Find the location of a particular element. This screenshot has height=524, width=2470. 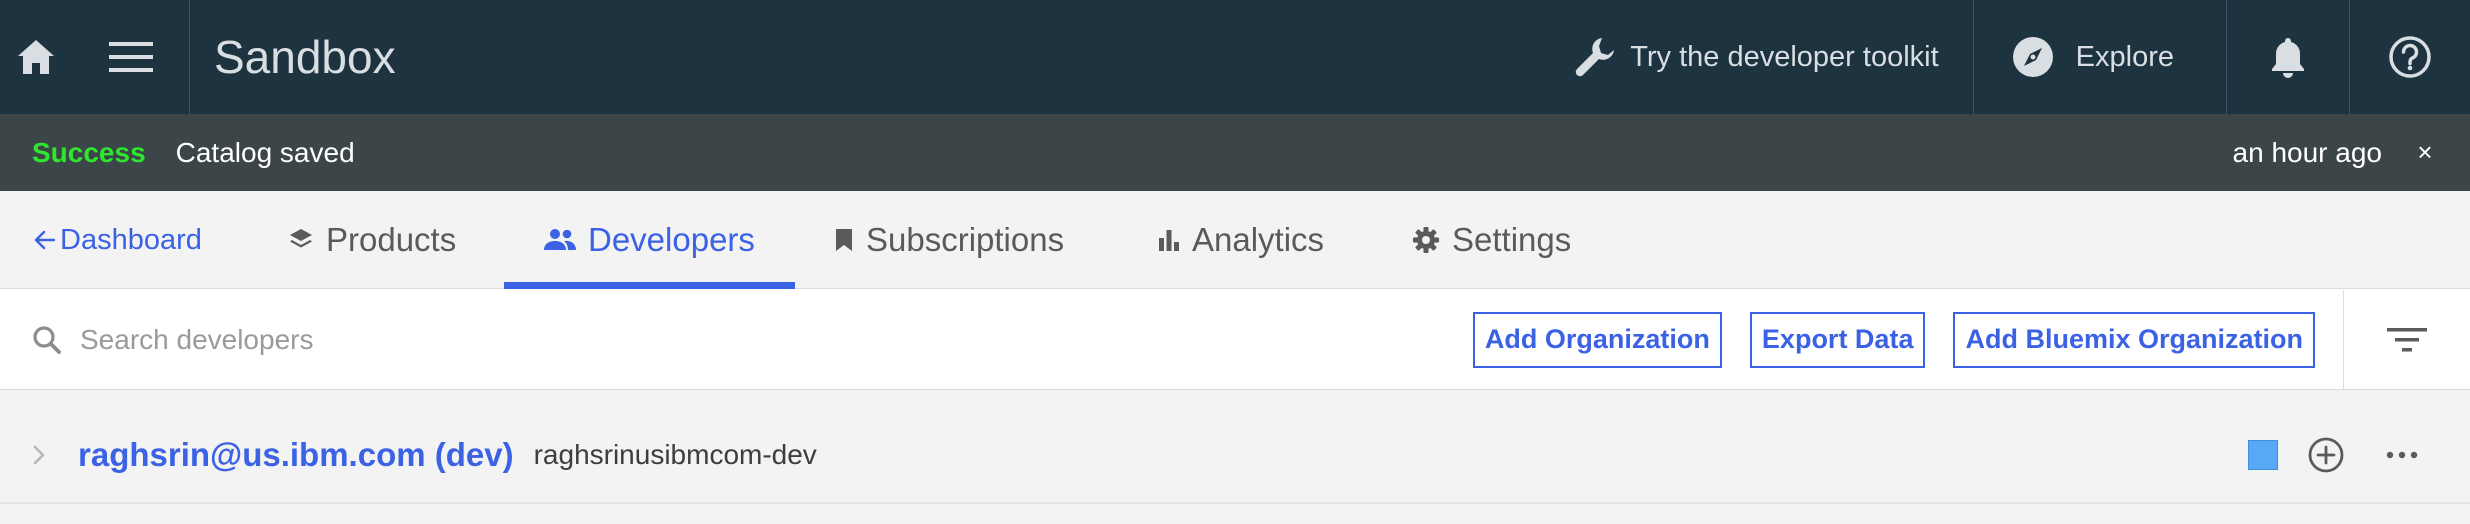

overflow-menu-button is located at coordinates (2402, 455).